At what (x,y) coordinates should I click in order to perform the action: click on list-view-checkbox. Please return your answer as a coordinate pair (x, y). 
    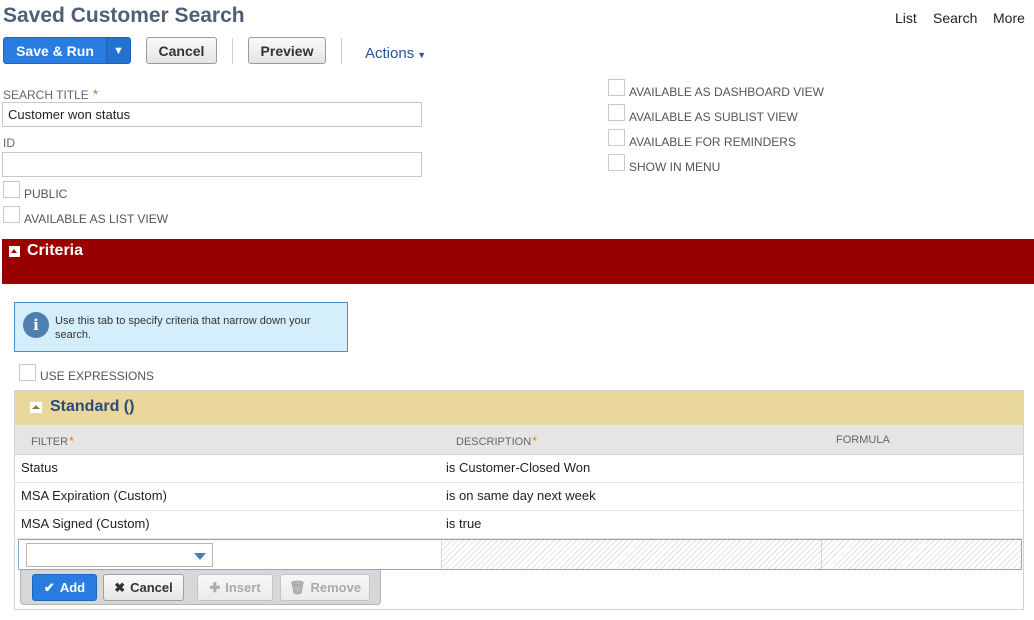
    Looking at the image, I should click on (11, 214).